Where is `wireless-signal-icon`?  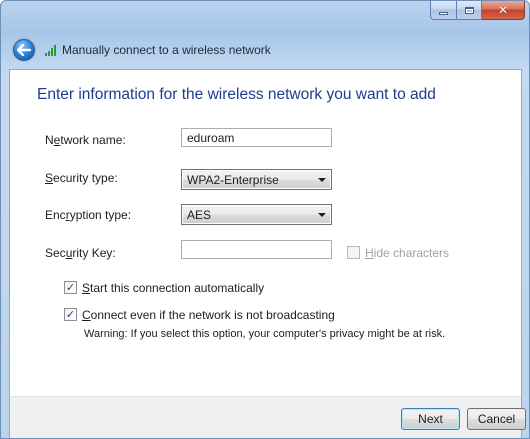
wireless-signal-icon is located at coordinates (50, 50).